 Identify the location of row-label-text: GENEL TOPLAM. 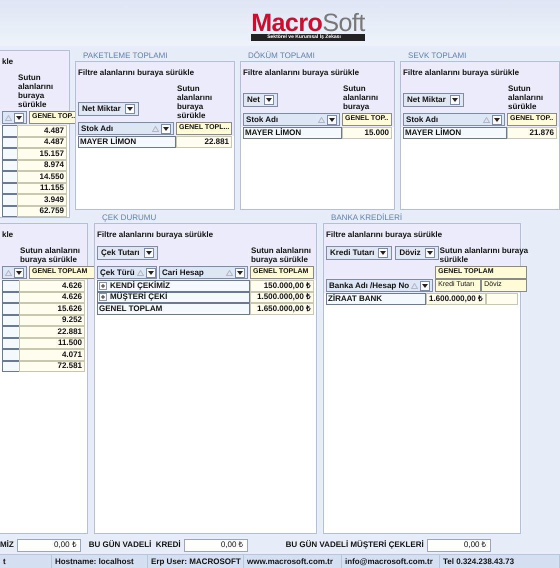
(130, 308).